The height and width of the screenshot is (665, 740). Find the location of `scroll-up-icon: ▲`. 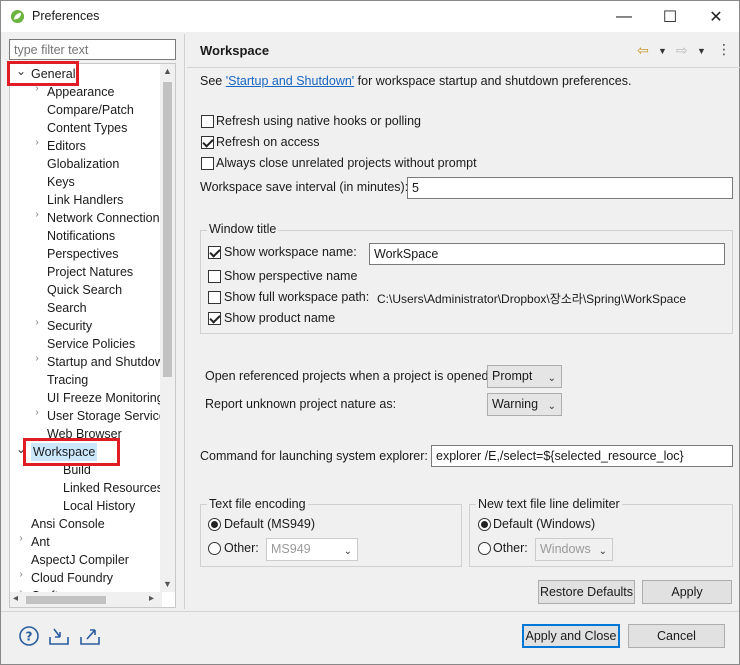

scroll-up-icon: ▲ is located at coordinates (167, 71).